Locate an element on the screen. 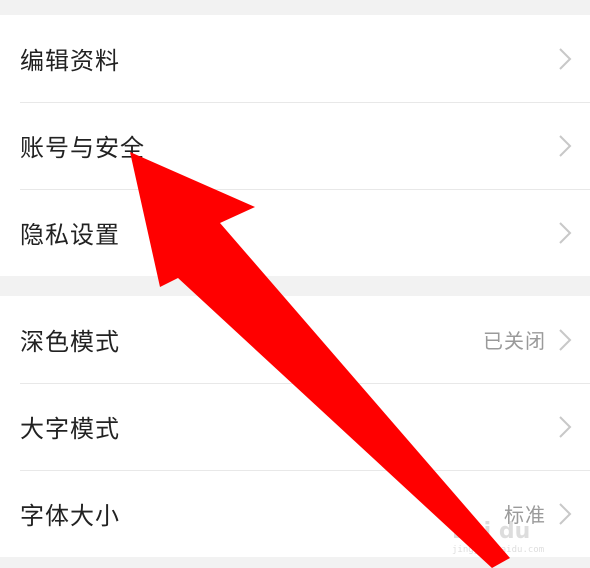 This screenshot has height=568, width=590. section-spacer is located at coordinates (295, 286).